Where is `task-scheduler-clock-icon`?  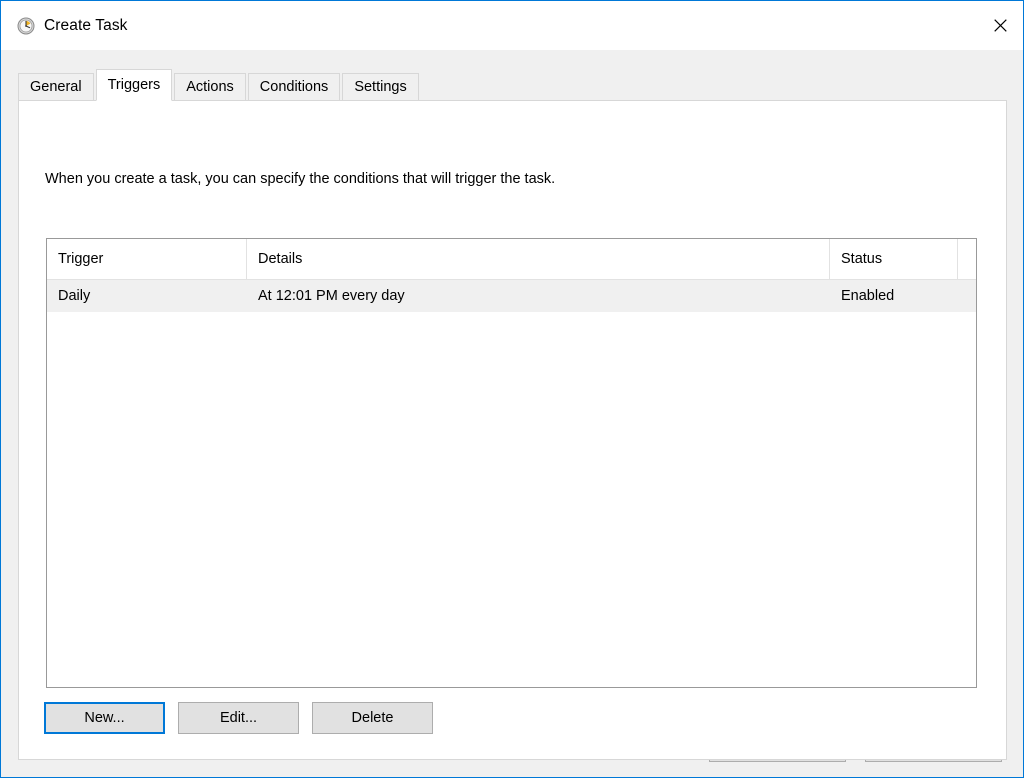 task-scheduler-clock-icon is located at coordinates (26, 25).